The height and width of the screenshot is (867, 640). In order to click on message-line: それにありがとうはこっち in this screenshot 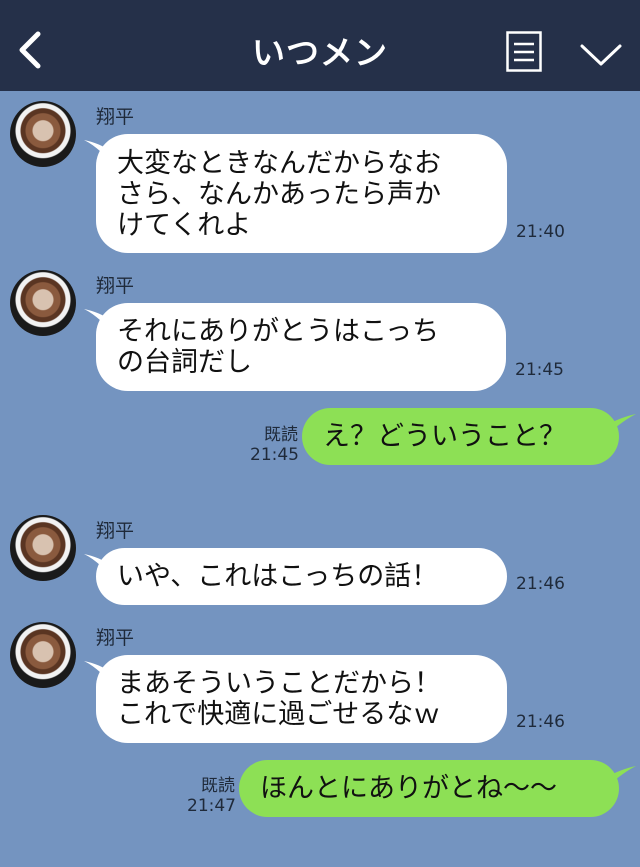, I will do `click(278, 331)`.